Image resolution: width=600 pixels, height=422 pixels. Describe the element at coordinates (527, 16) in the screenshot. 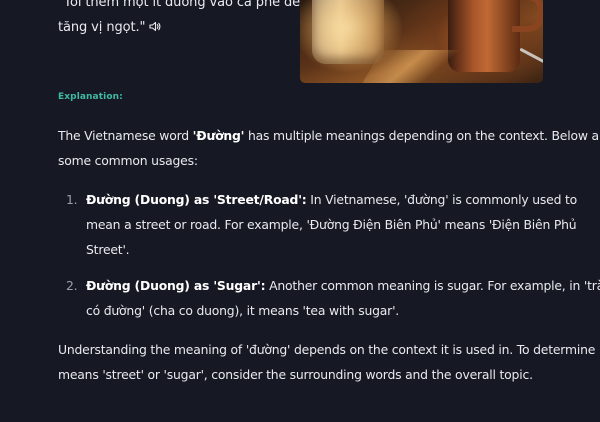

I see `mug-handle-shape` at that location.